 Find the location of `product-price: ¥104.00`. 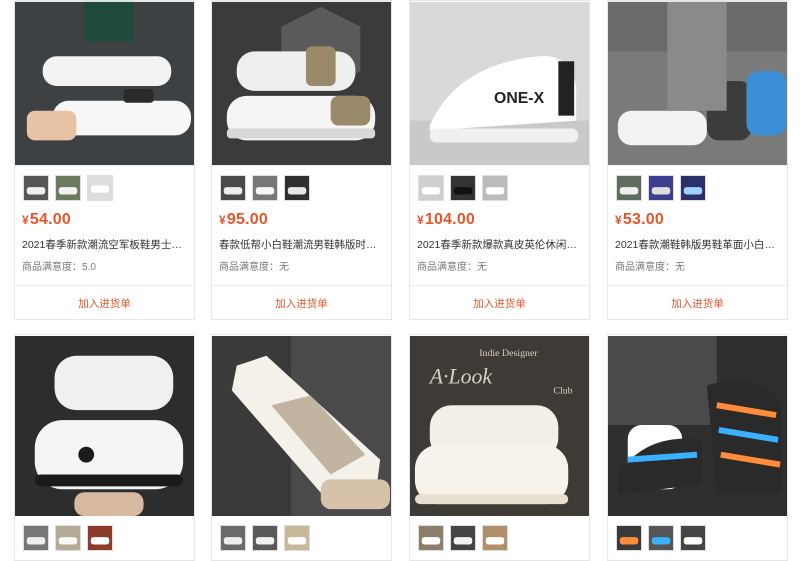

product-price: ¥104.00 is located at coordinates (446, 219).